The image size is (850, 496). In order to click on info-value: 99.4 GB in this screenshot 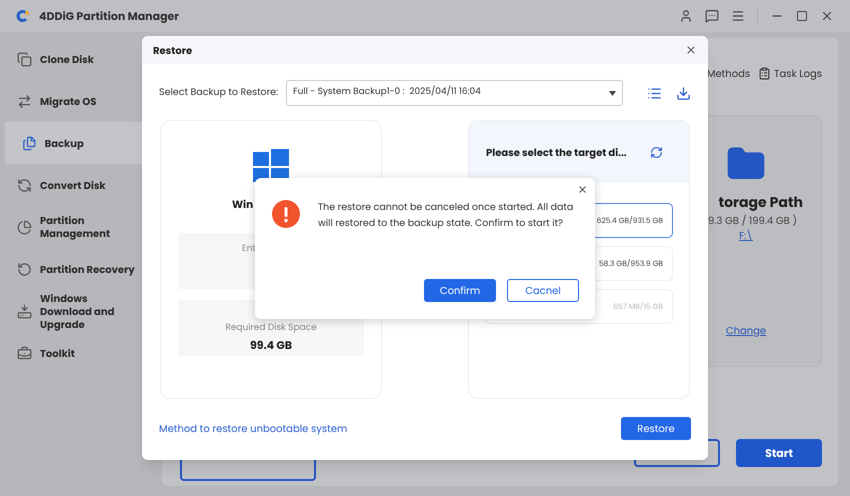, I will do `click(271, 345)`.